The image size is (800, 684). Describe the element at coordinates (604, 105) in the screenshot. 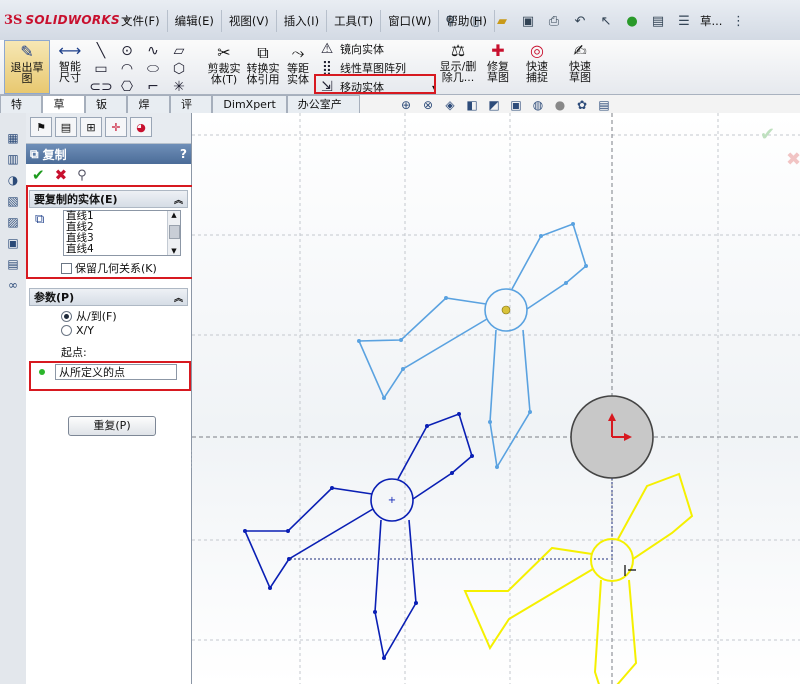

I see `view-settings-icon: ▤` at that location.